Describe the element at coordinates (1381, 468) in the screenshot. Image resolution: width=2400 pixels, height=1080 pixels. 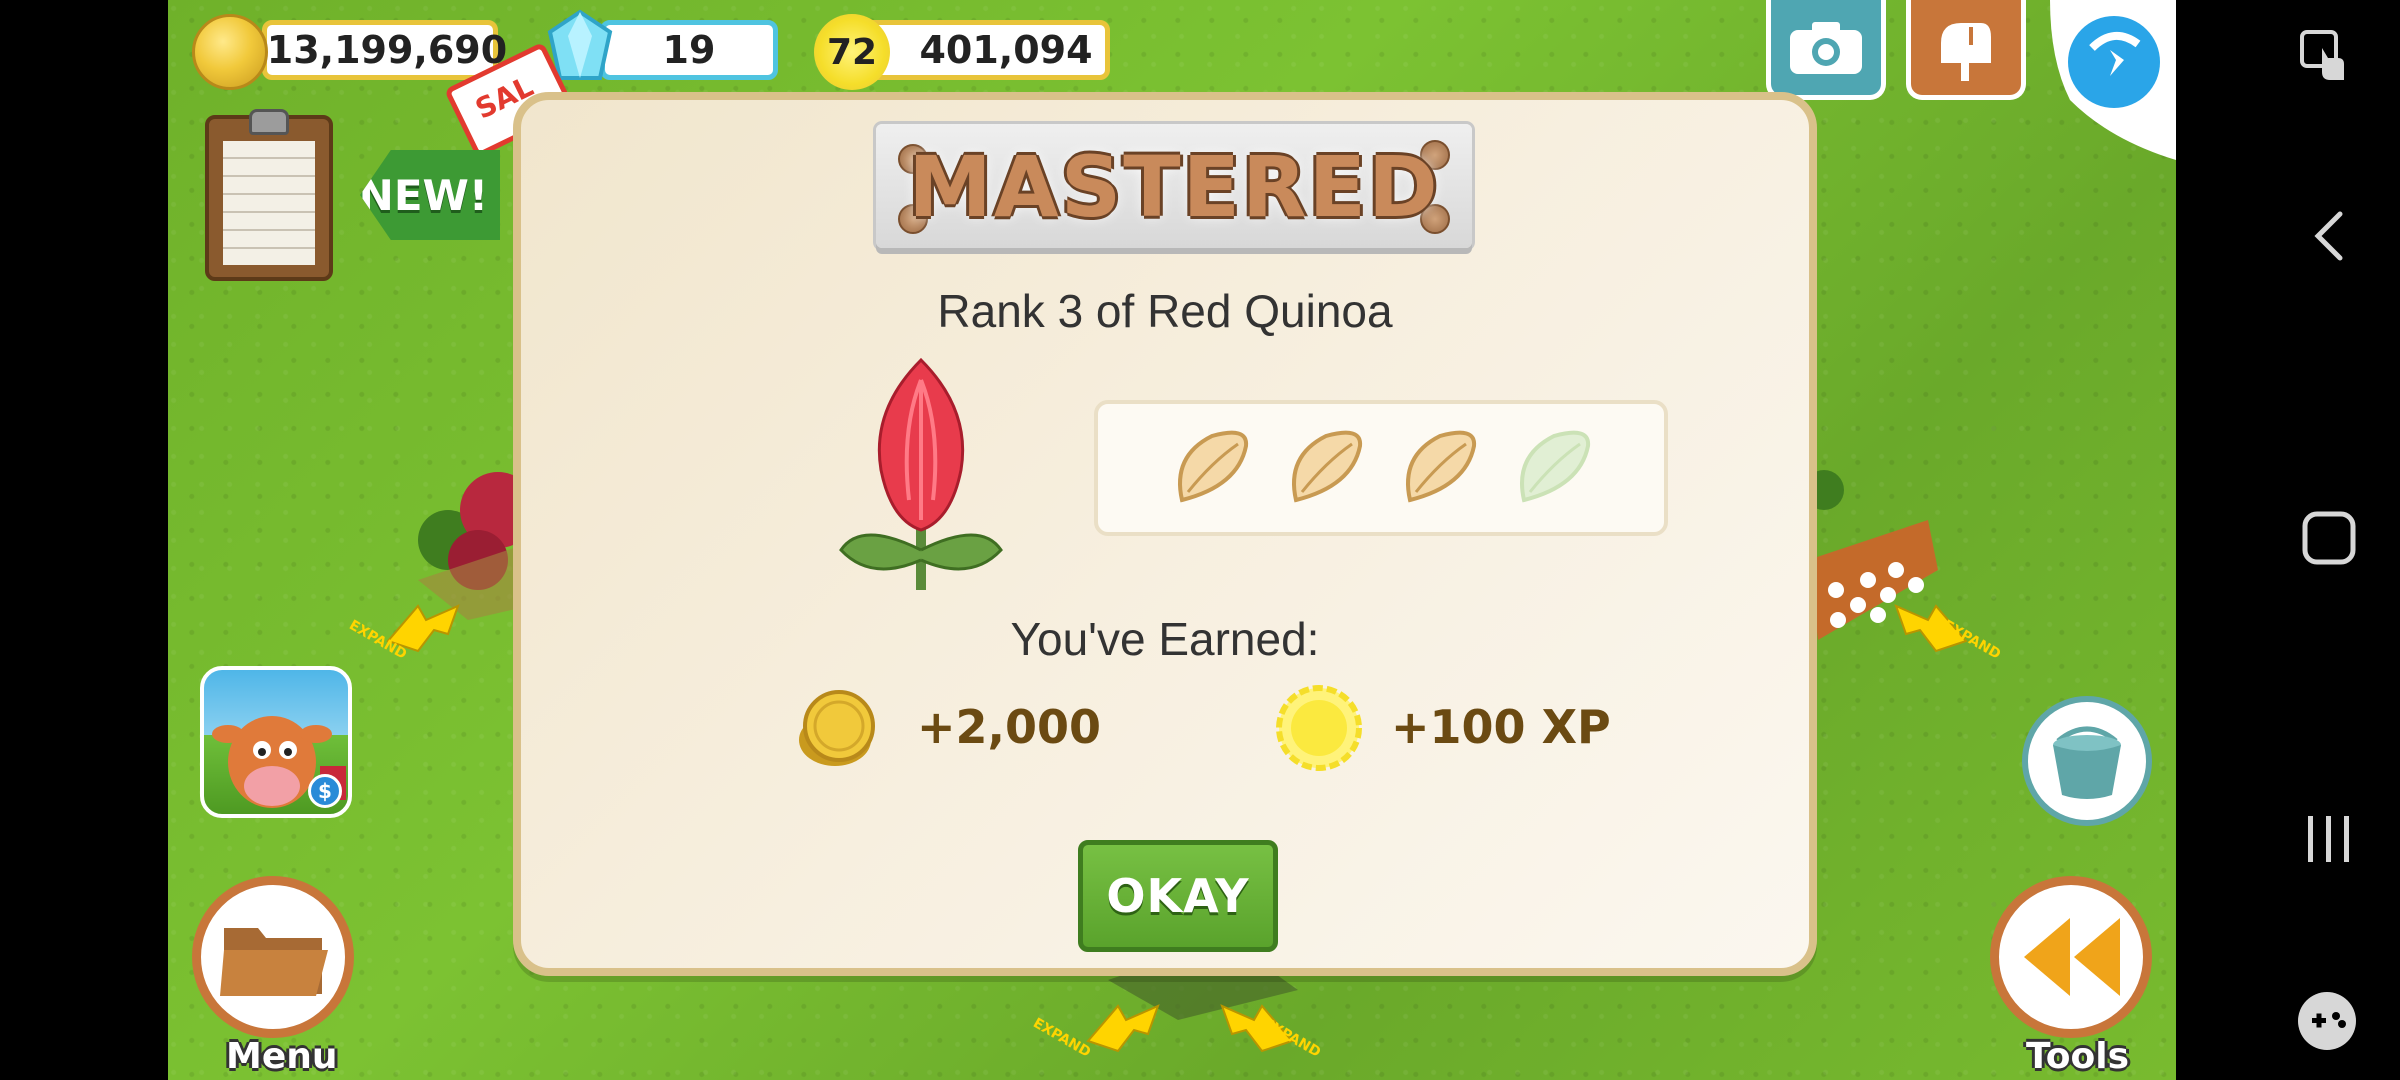
I see `mastery-progress` at that location.